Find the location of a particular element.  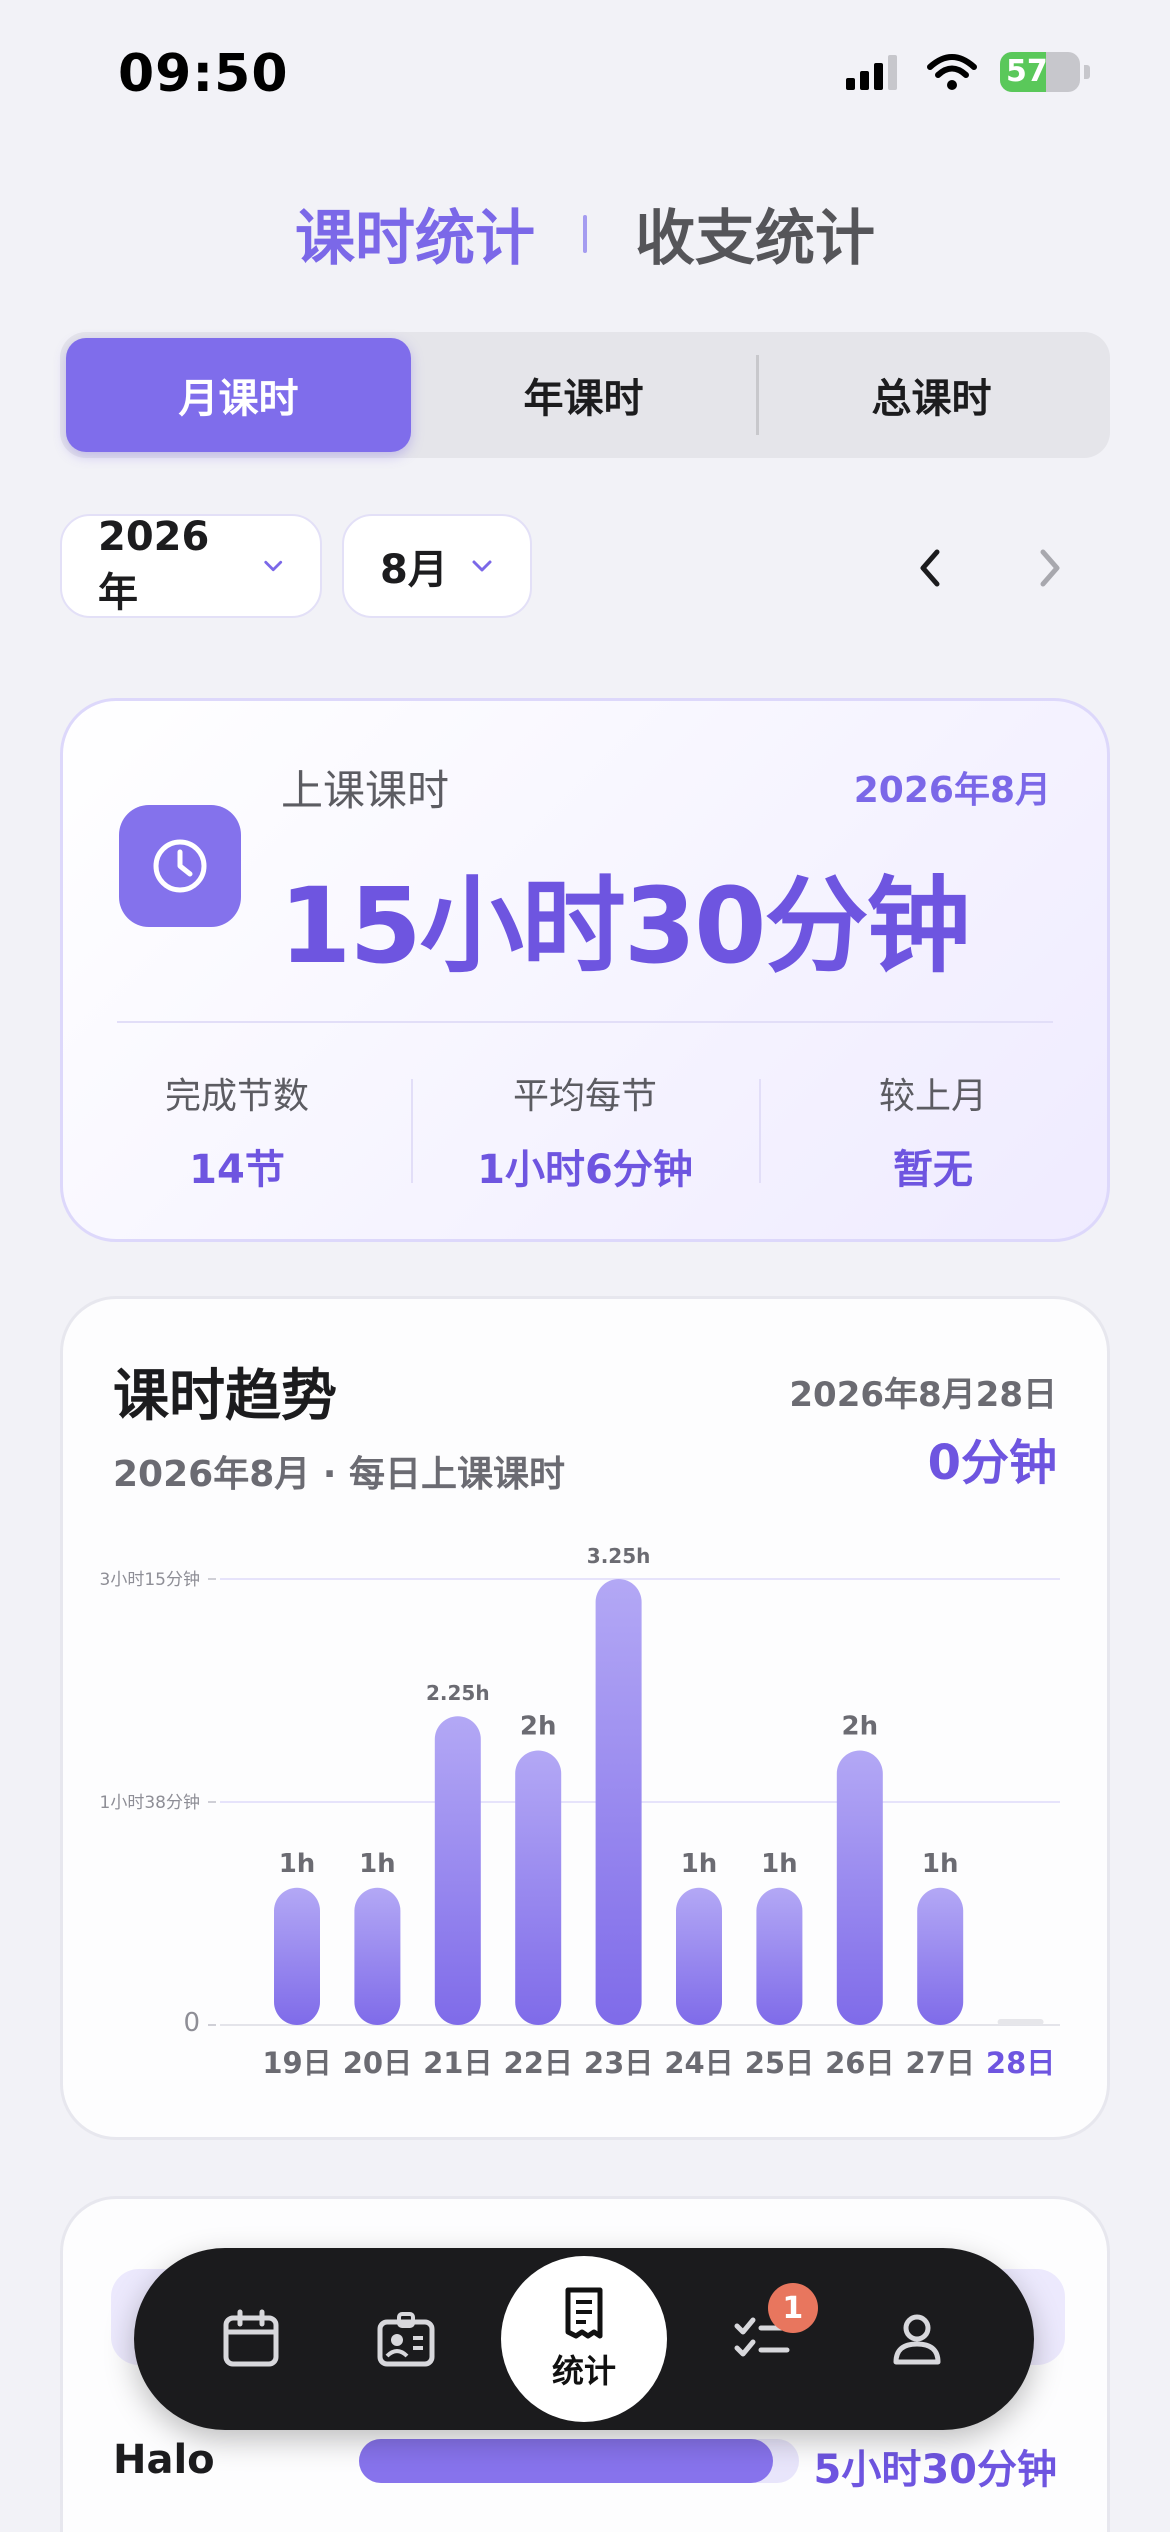

chart-x-tick-label: 26日 is located at coordinates (859, 2063).